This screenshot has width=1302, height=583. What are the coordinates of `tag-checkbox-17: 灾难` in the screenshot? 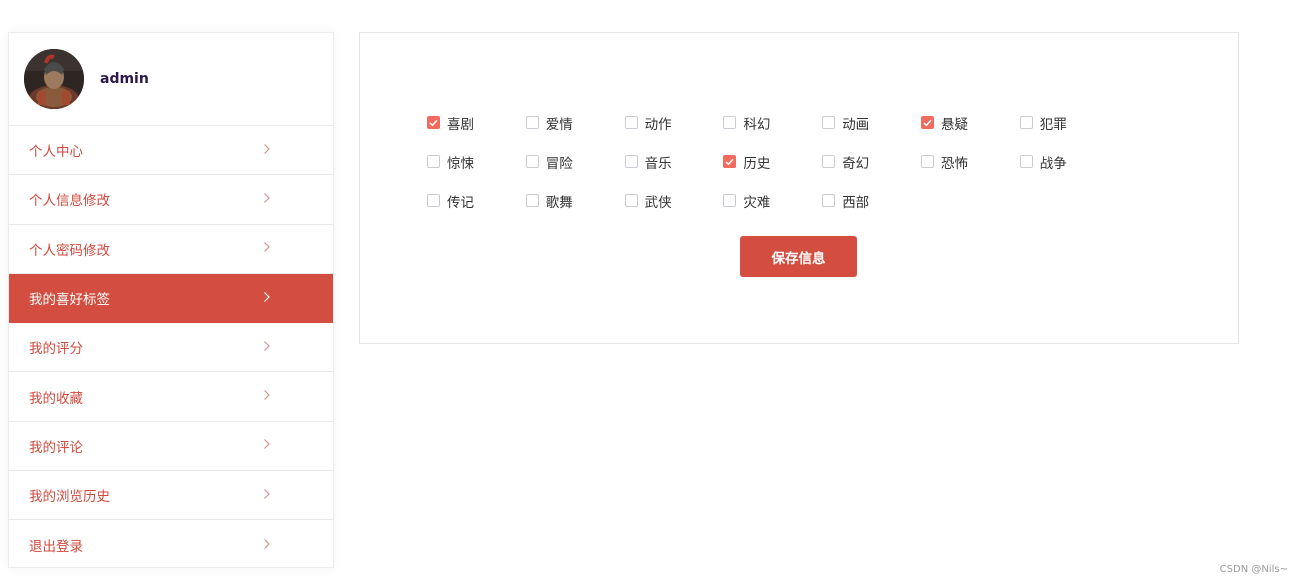 It's located at (772, 200).